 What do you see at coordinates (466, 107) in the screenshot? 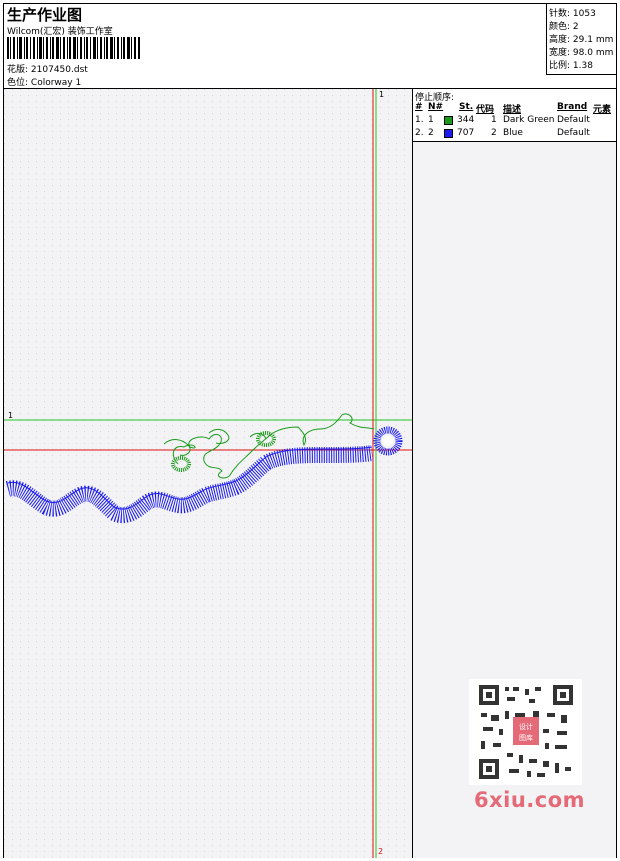
I see `col-st: St.` at bounding box center [466, 107].